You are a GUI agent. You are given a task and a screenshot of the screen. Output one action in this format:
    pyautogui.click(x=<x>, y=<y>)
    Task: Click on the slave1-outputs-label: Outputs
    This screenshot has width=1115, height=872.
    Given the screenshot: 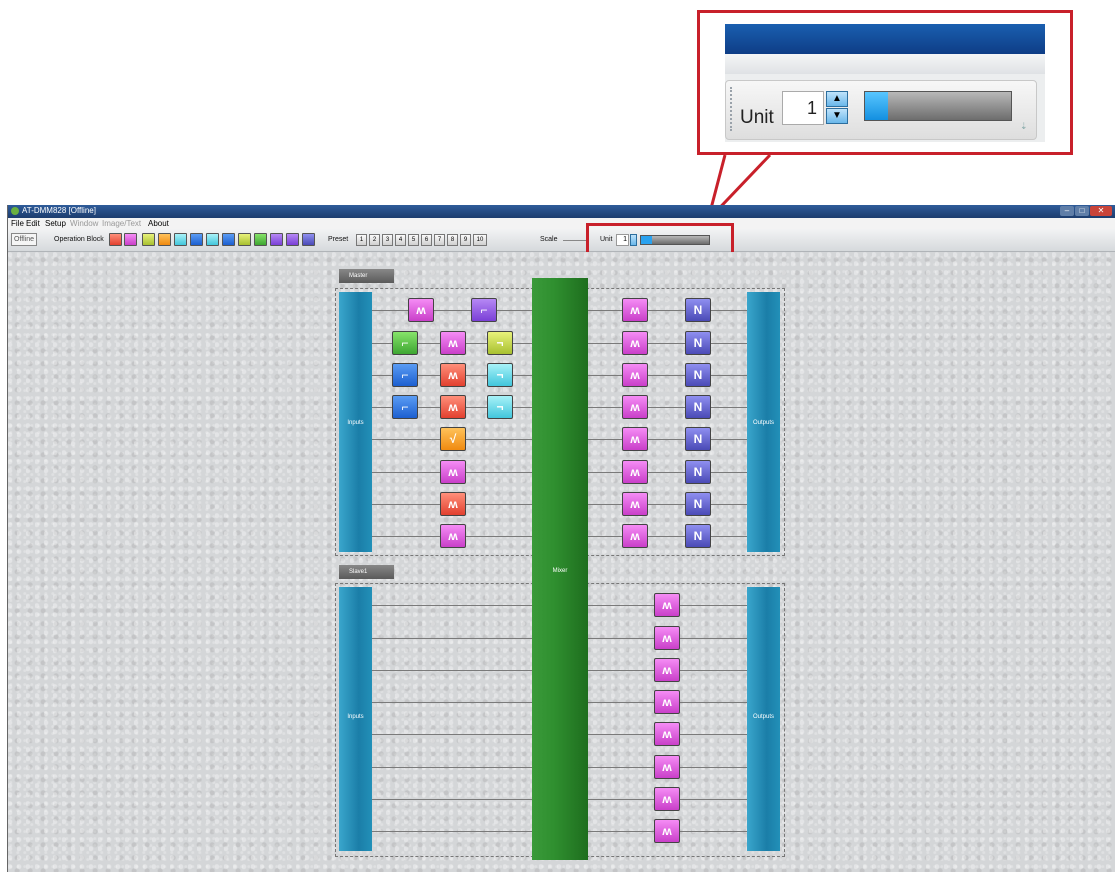 What is the action you would take?
    pyautogui.click(x=763, y=717)
    